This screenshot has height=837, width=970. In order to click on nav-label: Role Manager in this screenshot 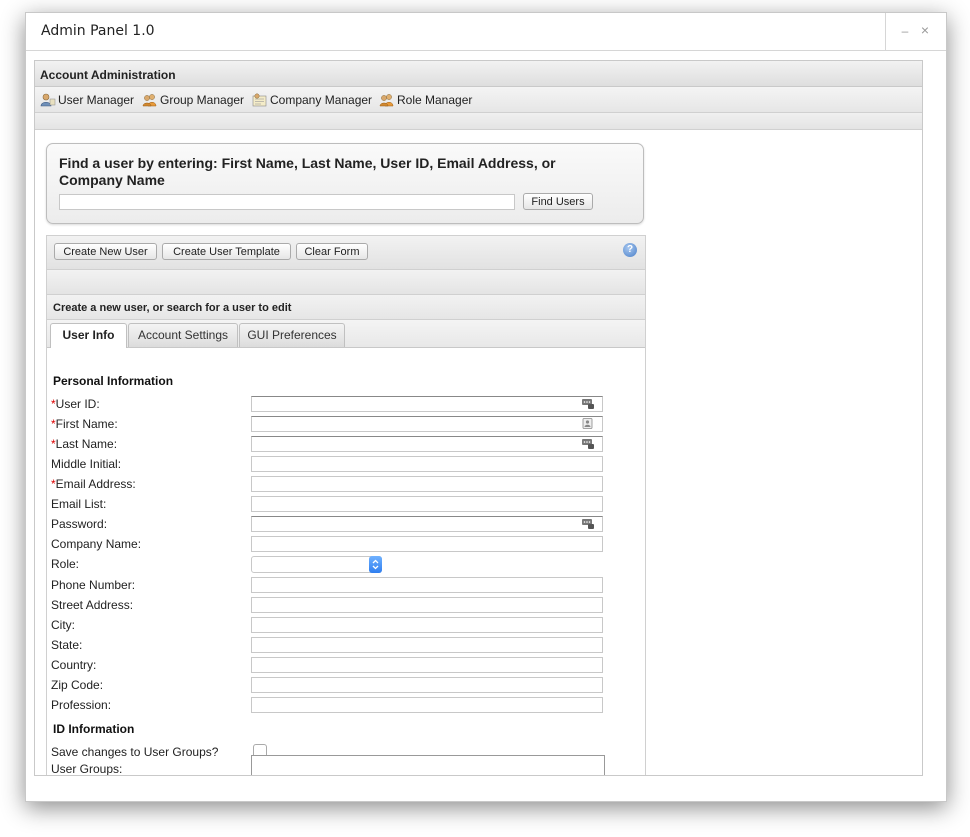, I will do `click(435, 100)`.